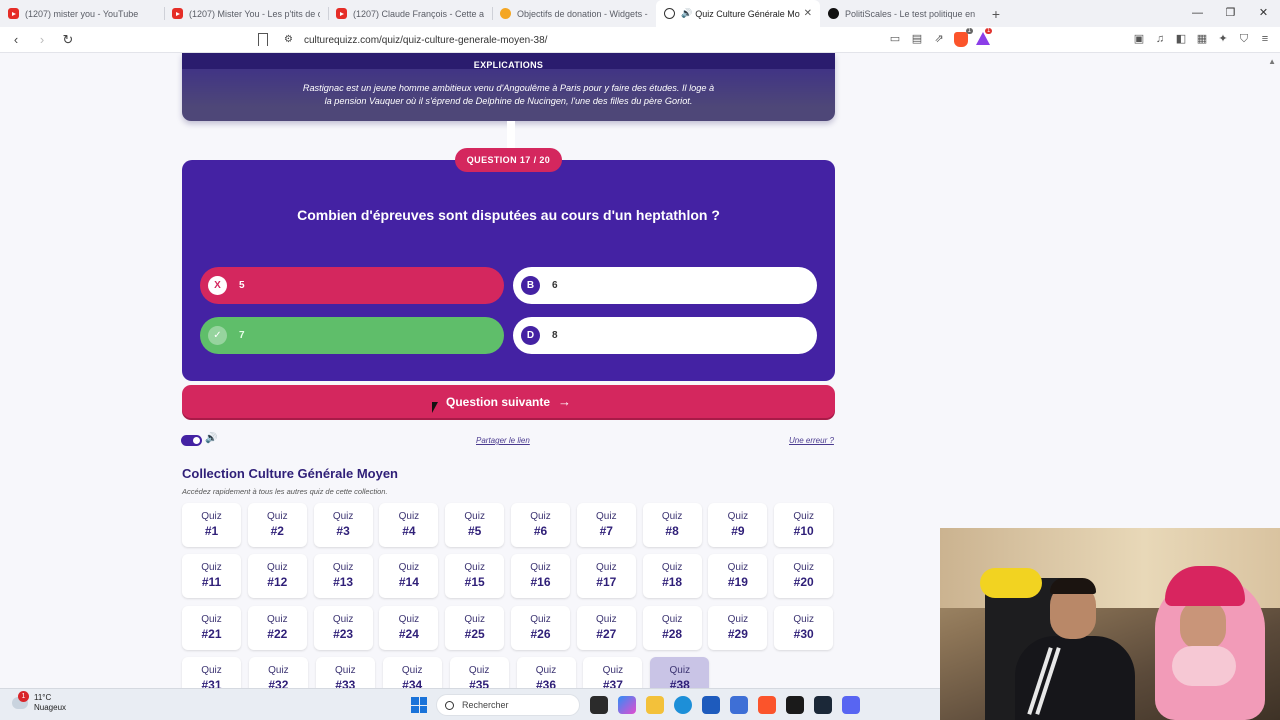  What do you see at coordinates (823, 705) in the screenshot?
I see `steam-icon` at bounding box center [823, 705].